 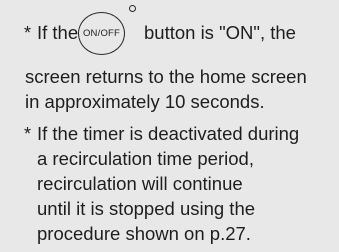 I want to click on note-text: screen returns to the home screen, so click(x=166, y=76).